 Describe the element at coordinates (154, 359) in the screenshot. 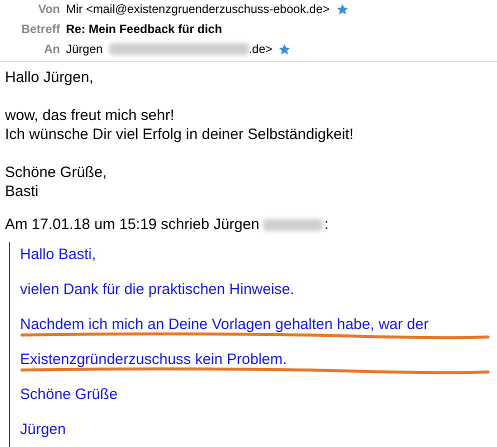

I see `quoted-line: Existenzgründerzuschuss kein Problem.` at that location.